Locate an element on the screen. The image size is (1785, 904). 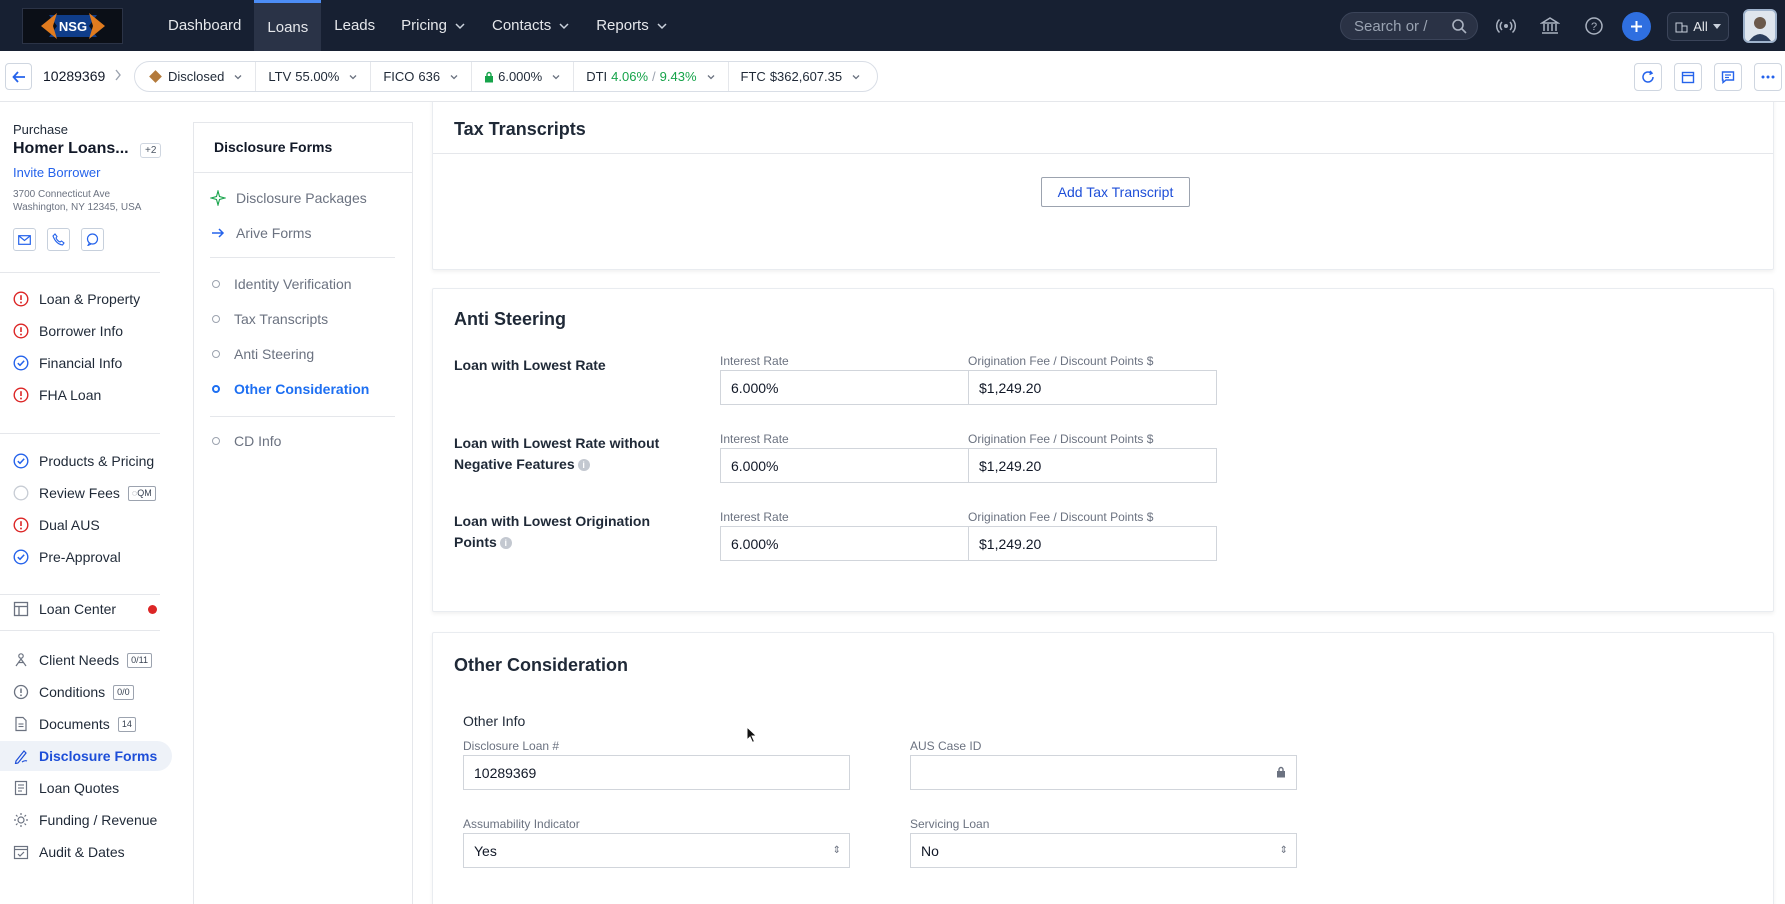
message-button is located at coordinates (92, 239).